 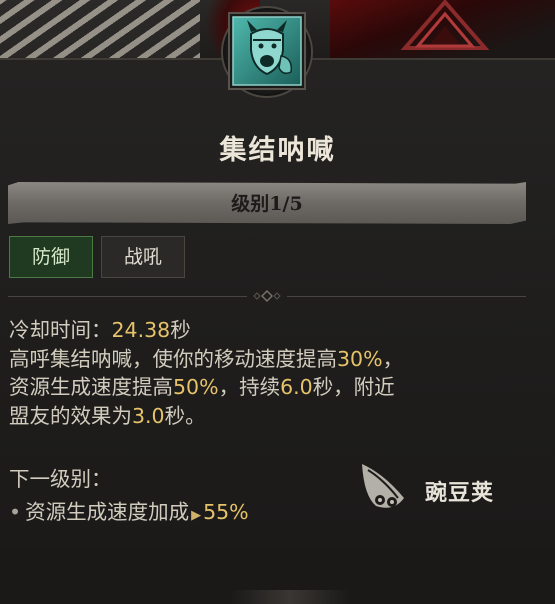 I want to click on description-line-2: 资源生成速度提高50%，持续6.0秒，附近, so click(x=274, y=387).